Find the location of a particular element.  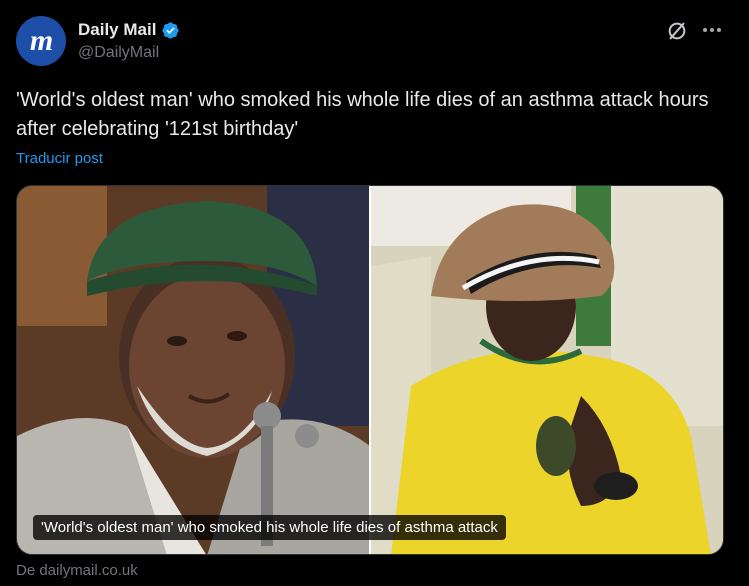

user-handle: @DailyMail is located at coordinates (118, 53).